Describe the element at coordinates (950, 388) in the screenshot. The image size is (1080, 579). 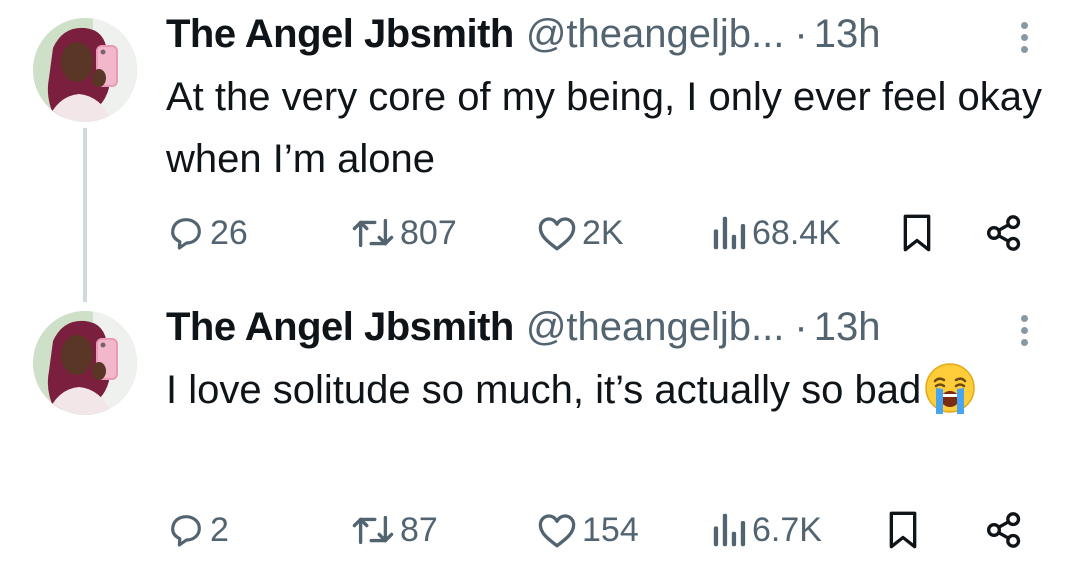
I see `loudly-crying-face-icon` at that location.